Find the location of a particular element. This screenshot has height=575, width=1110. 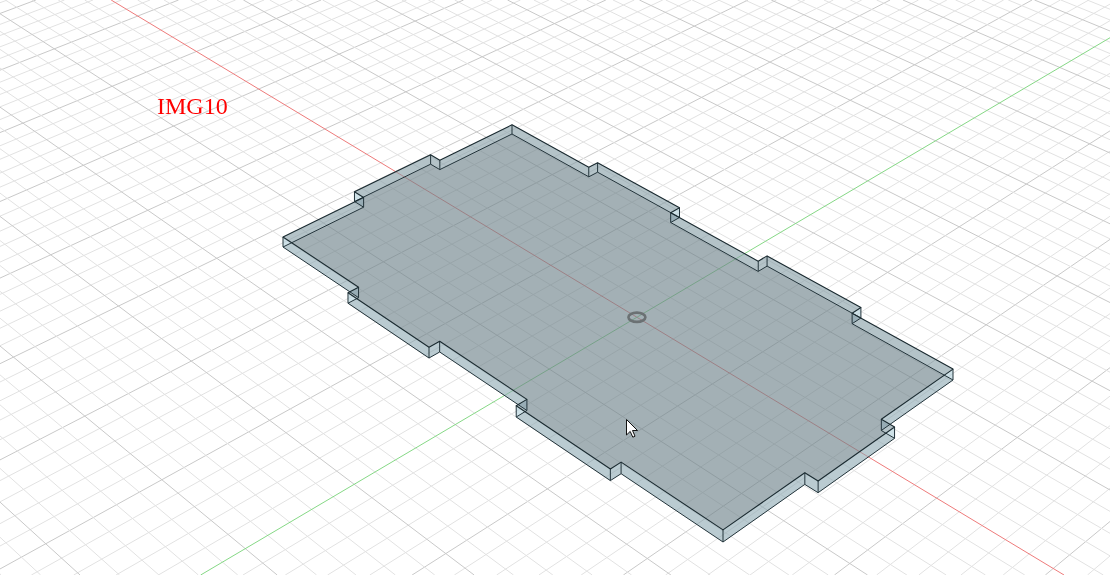

origin-ring-icon is located at coordinates (637, 317).